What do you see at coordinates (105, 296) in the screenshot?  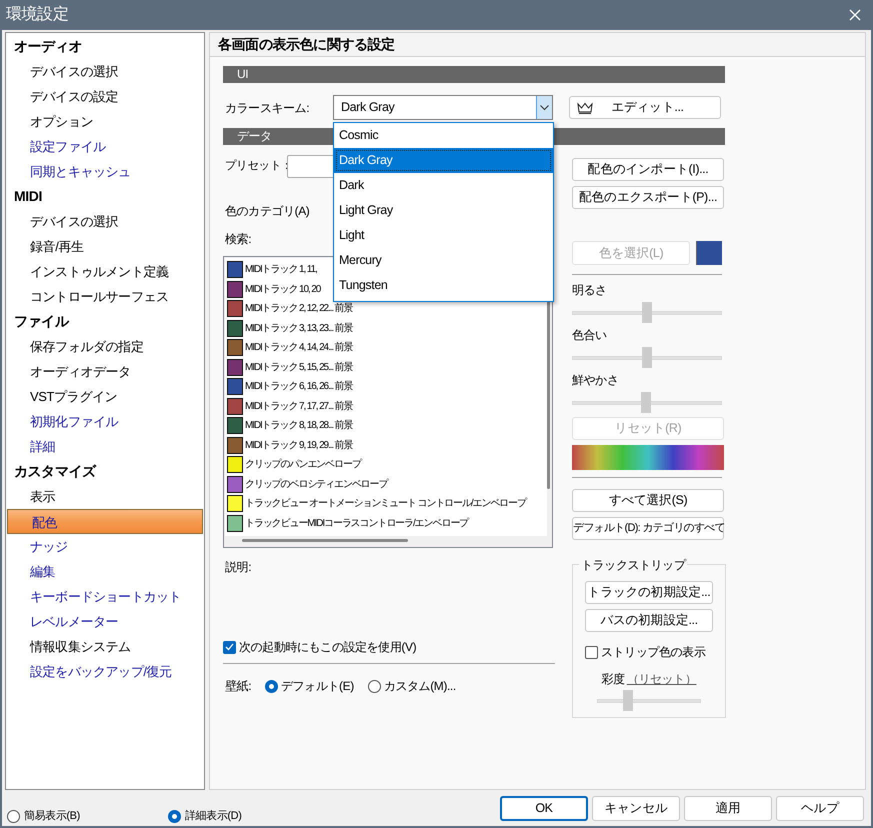 I see `sidebar-item: コントロールサーフェス` at bounding box center [105, 296].